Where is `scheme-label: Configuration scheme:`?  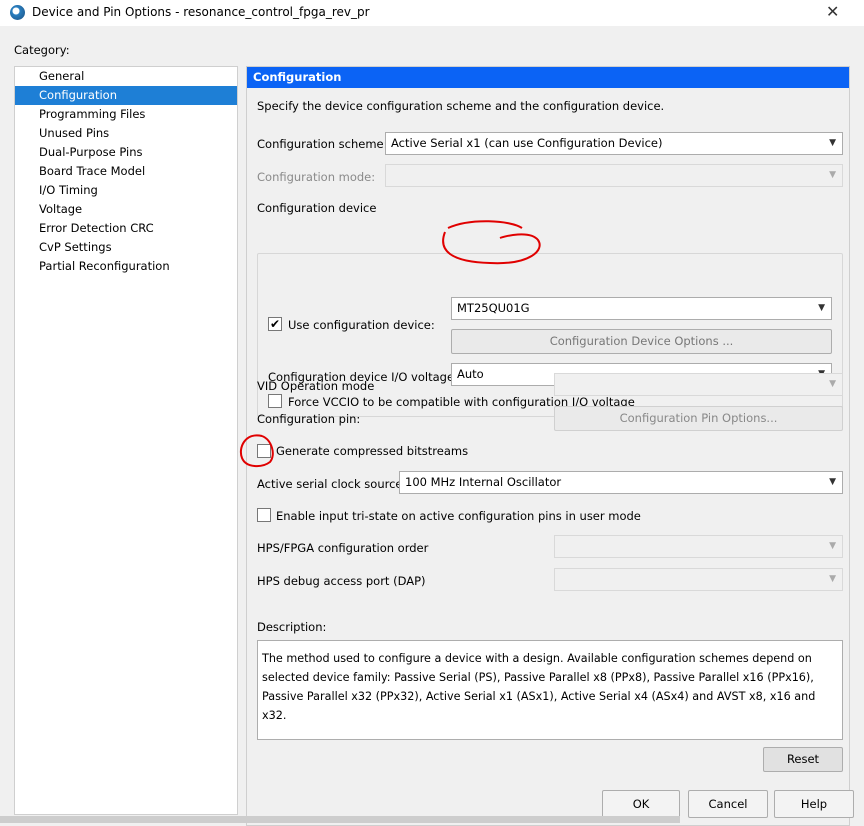 scheme-label: Configuration scheme: is located at coordinates (322, 144).